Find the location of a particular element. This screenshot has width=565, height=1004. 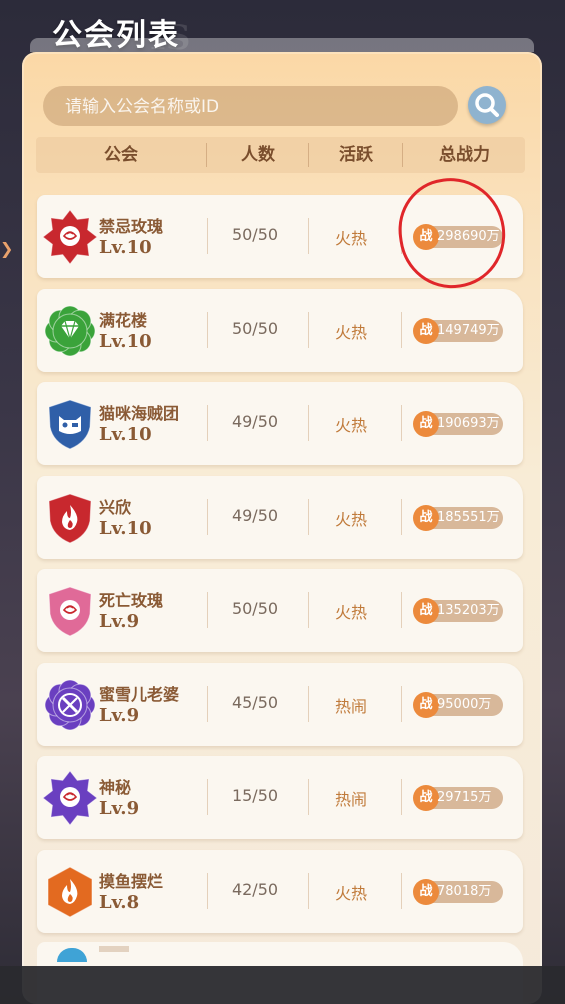

guild-name: 摸鱼摆烂 is located at coordinates (131, 881).